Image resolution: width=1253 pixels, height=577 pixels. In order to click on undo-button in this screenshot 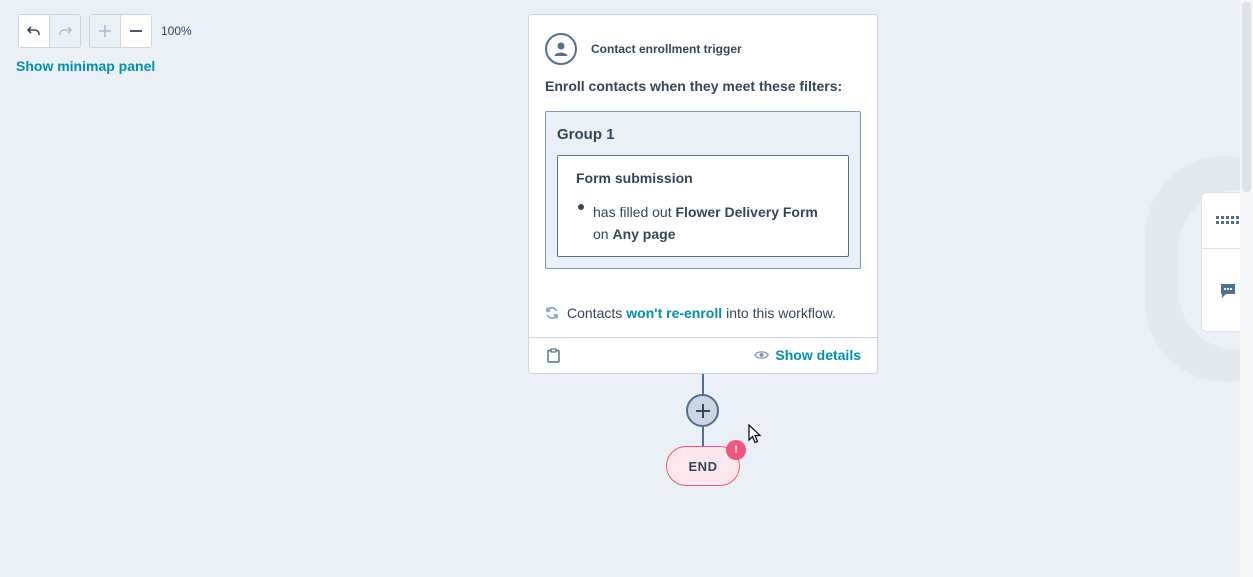, I will do `click(34, 31)`.